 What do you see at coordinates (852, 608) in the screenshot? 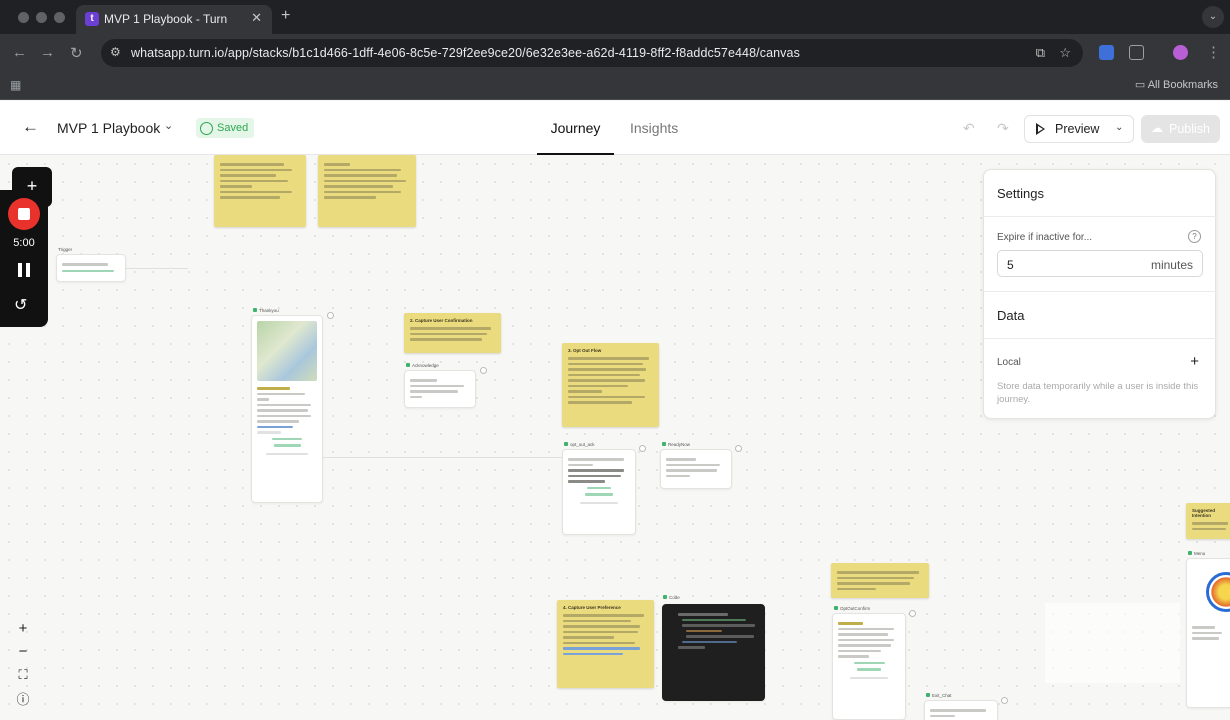
I see `node-label: OptOutConfirm` at bounding box center [852, 608].